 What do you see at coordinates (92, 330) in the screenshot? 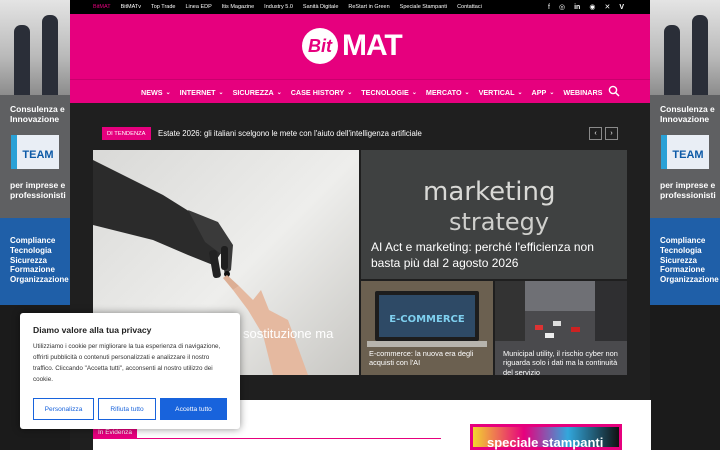
I see `cookie-title: Diamo valore alla tua privacy` at bounding box center [92, 330].